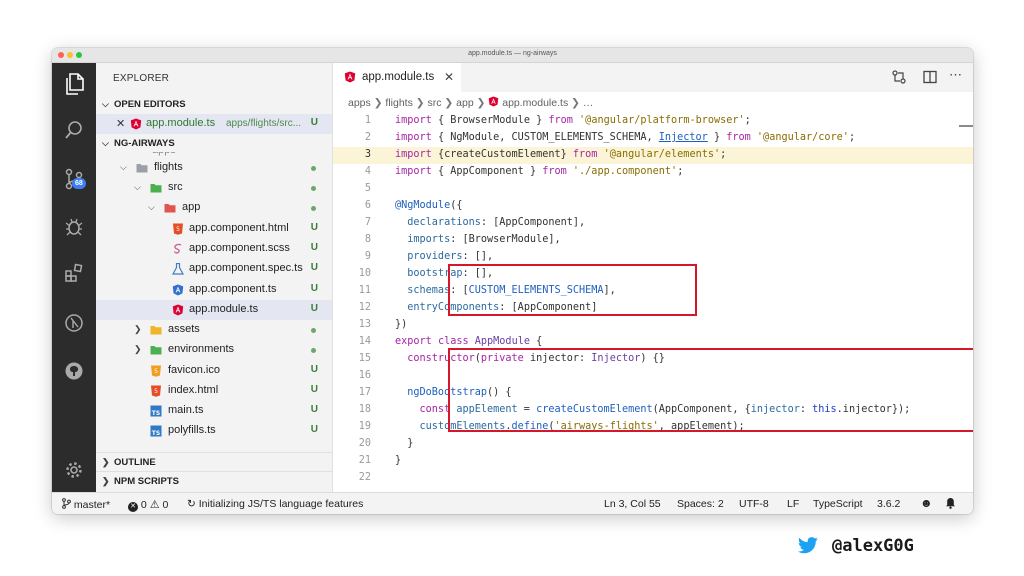  Describe the element at coordinates (793, 504) in the screenshot. I see `line-ending: LF` at that location.